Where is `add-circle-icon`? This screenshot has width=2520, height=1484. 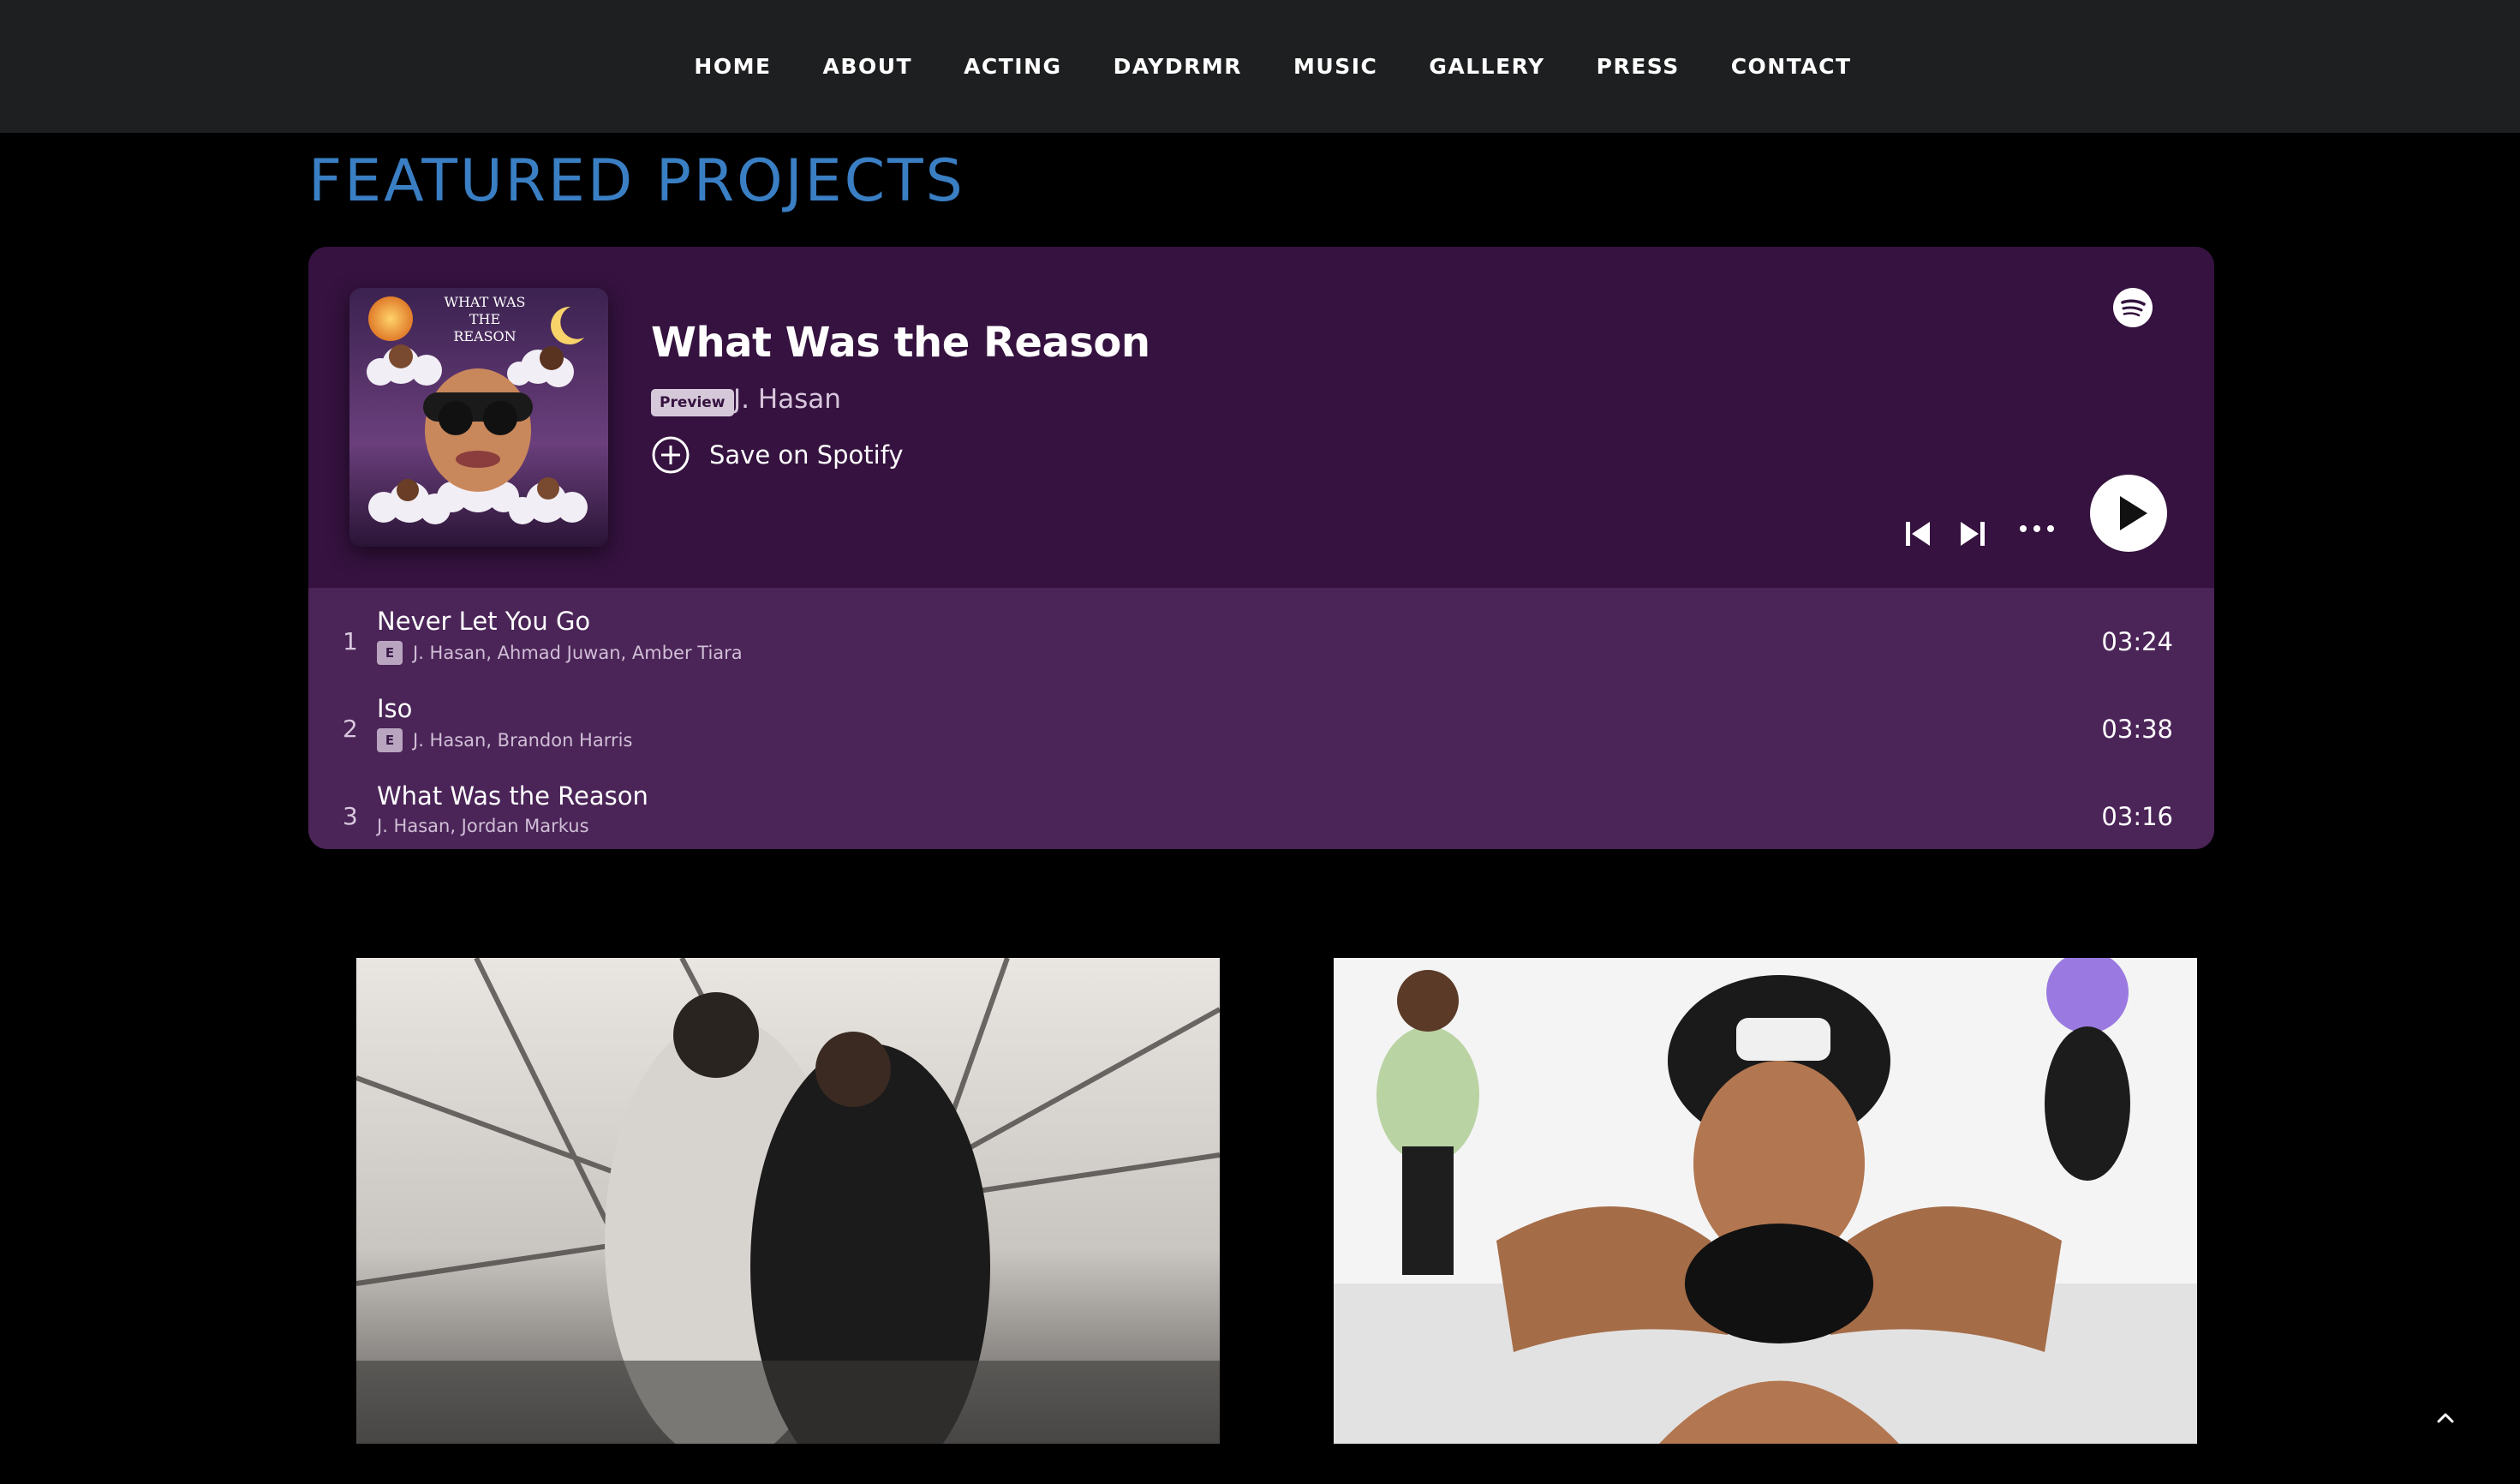
add-circle-icon is located at coordinates (671, 455).